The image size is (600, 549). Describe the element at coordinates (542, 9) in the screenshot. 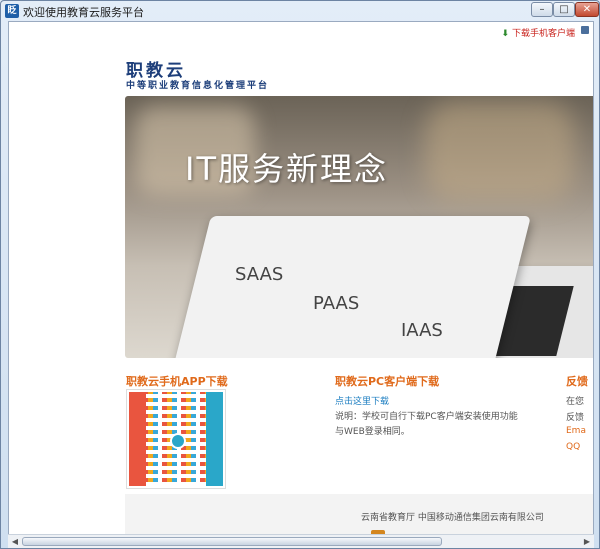

I see `minimize-button: –` at that location.